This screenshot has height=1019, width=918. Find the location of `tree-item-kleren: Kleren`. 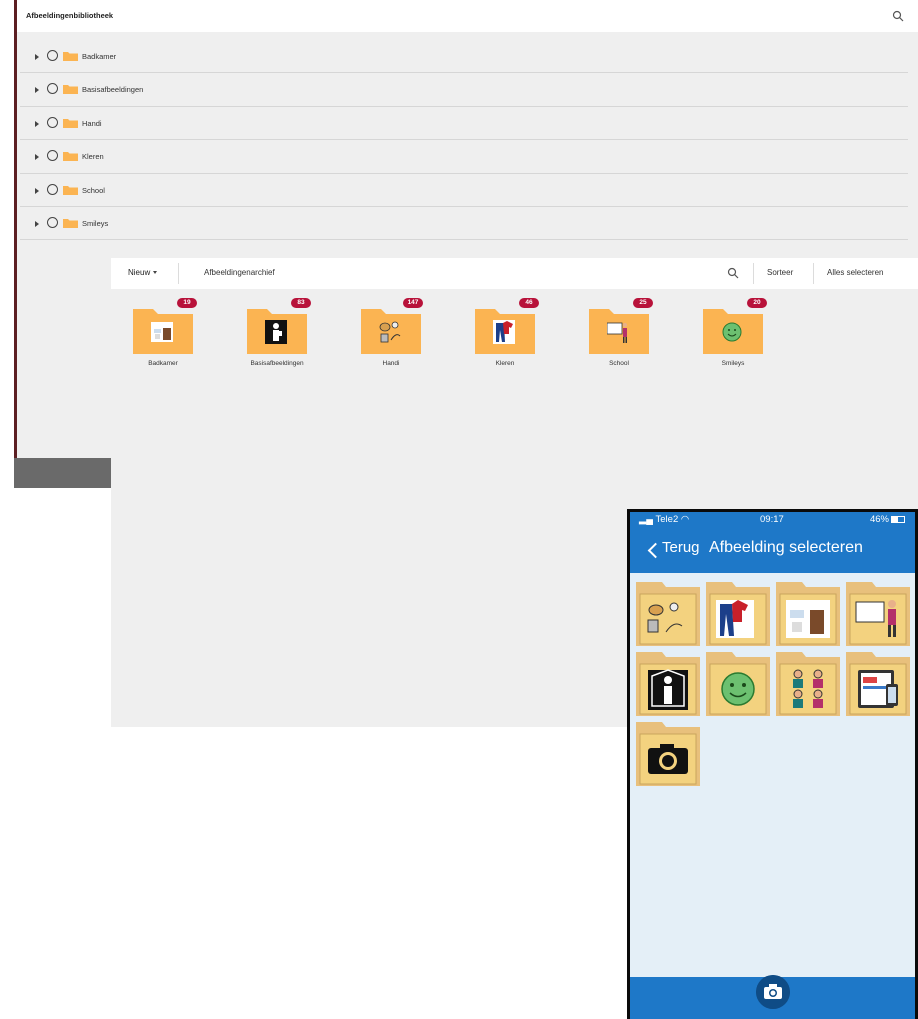

tree-item-kleren: Kleren is located at coordinates (464, 157).